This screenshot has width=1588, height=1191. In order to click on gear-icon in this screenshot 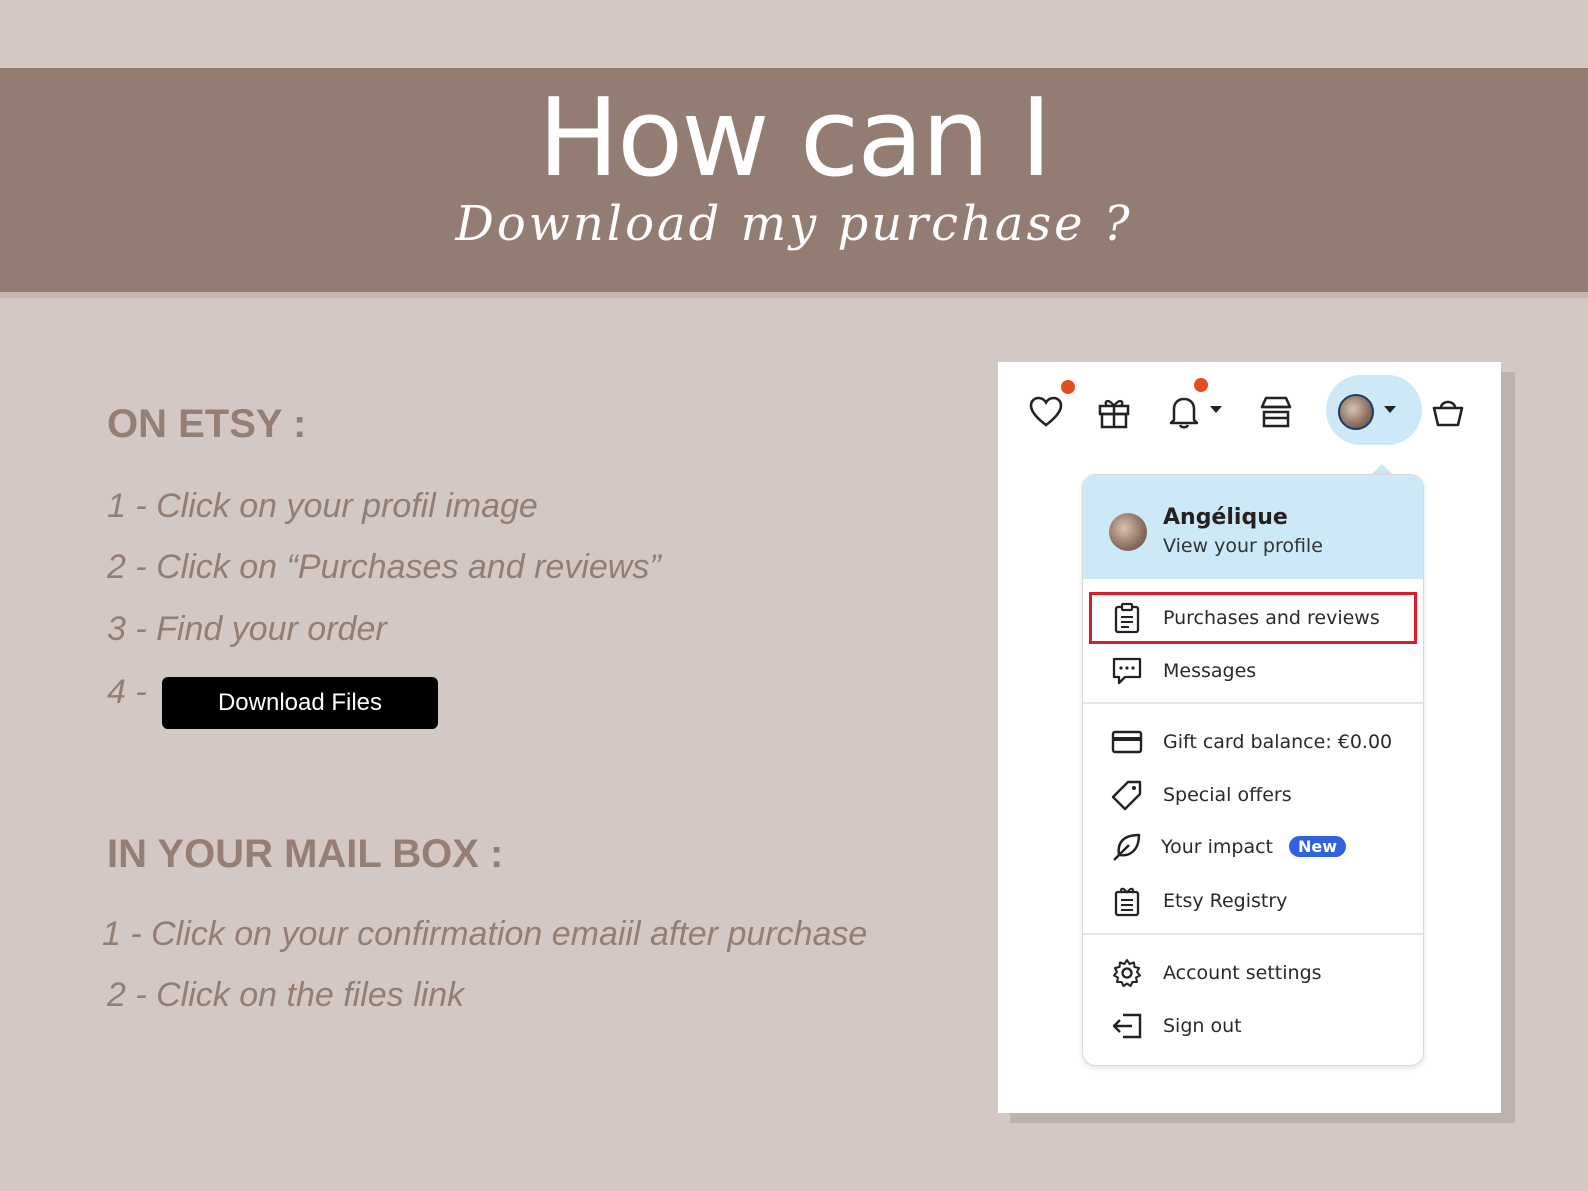, I will do `click(1127, 973)`.